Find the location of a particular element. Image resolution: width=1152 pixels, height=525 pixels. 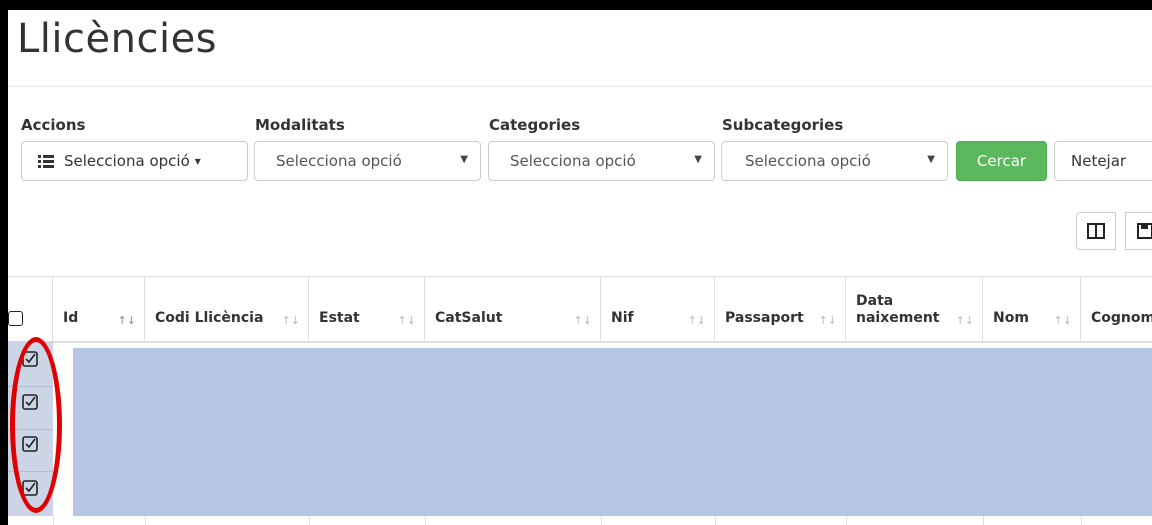

column-header-nom: Nom ↑↓ is located at coordinates (1032, 309).